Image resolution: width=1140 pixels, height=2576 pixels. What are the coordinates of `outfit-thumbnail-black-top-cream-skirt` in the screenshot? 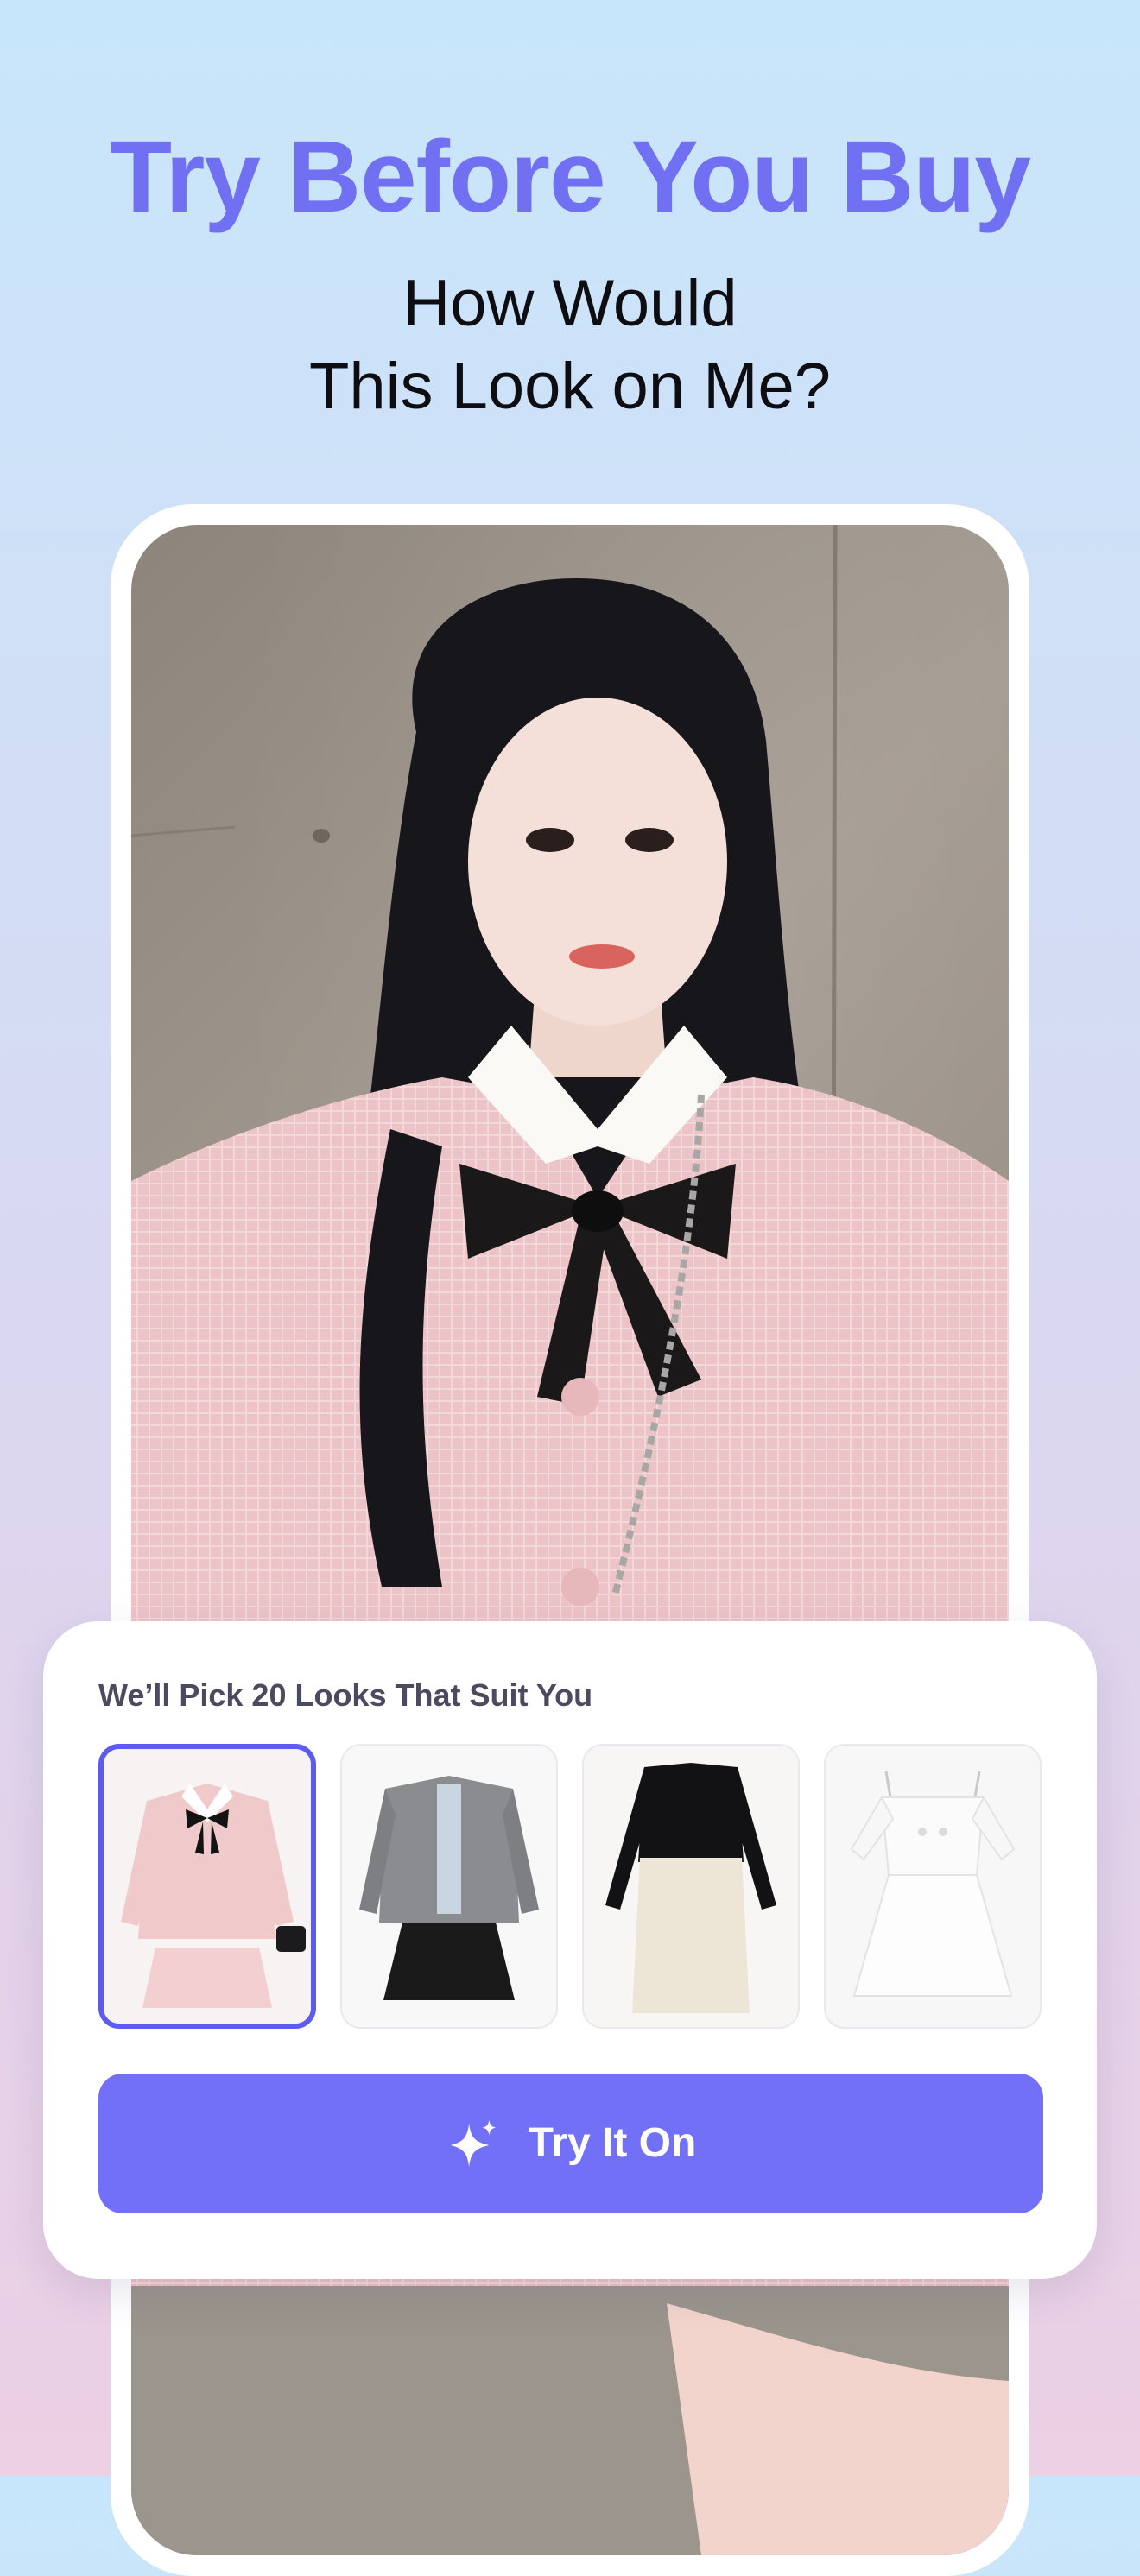 It's located at (691, 1886).